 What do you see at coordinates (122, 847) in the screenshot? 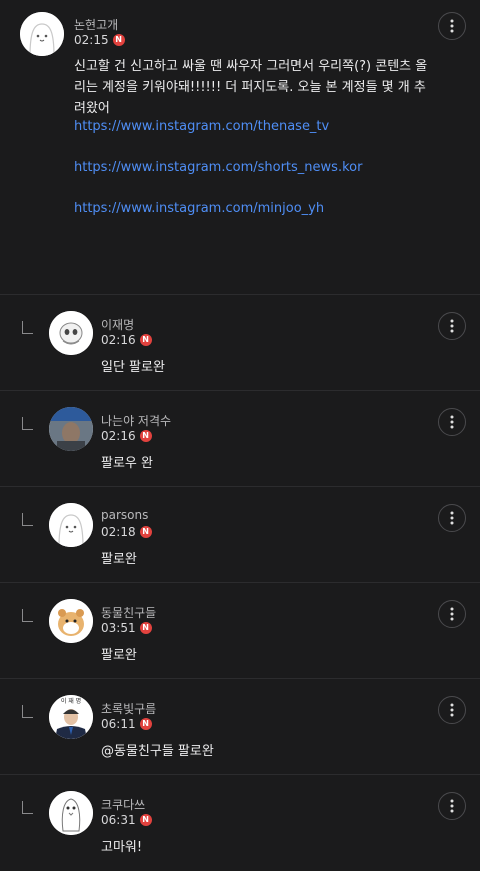
I see `reply-text: 고마워!` at bounding box center [122, 847].